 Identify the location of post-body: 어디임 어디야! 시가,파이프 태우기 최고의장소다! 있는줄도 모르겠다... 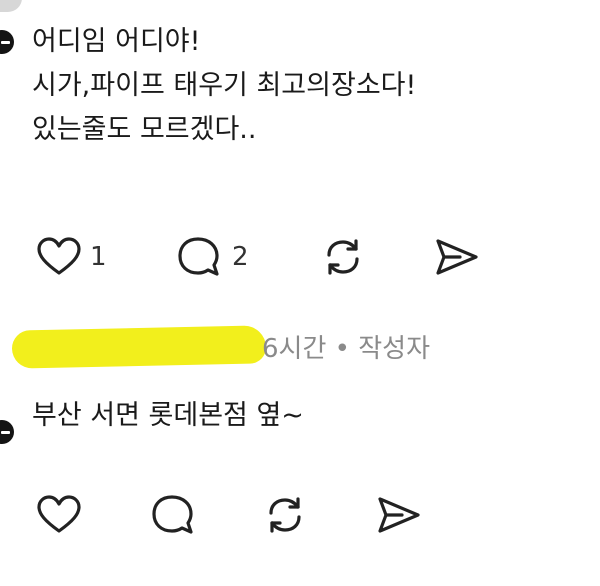
(224, 86).